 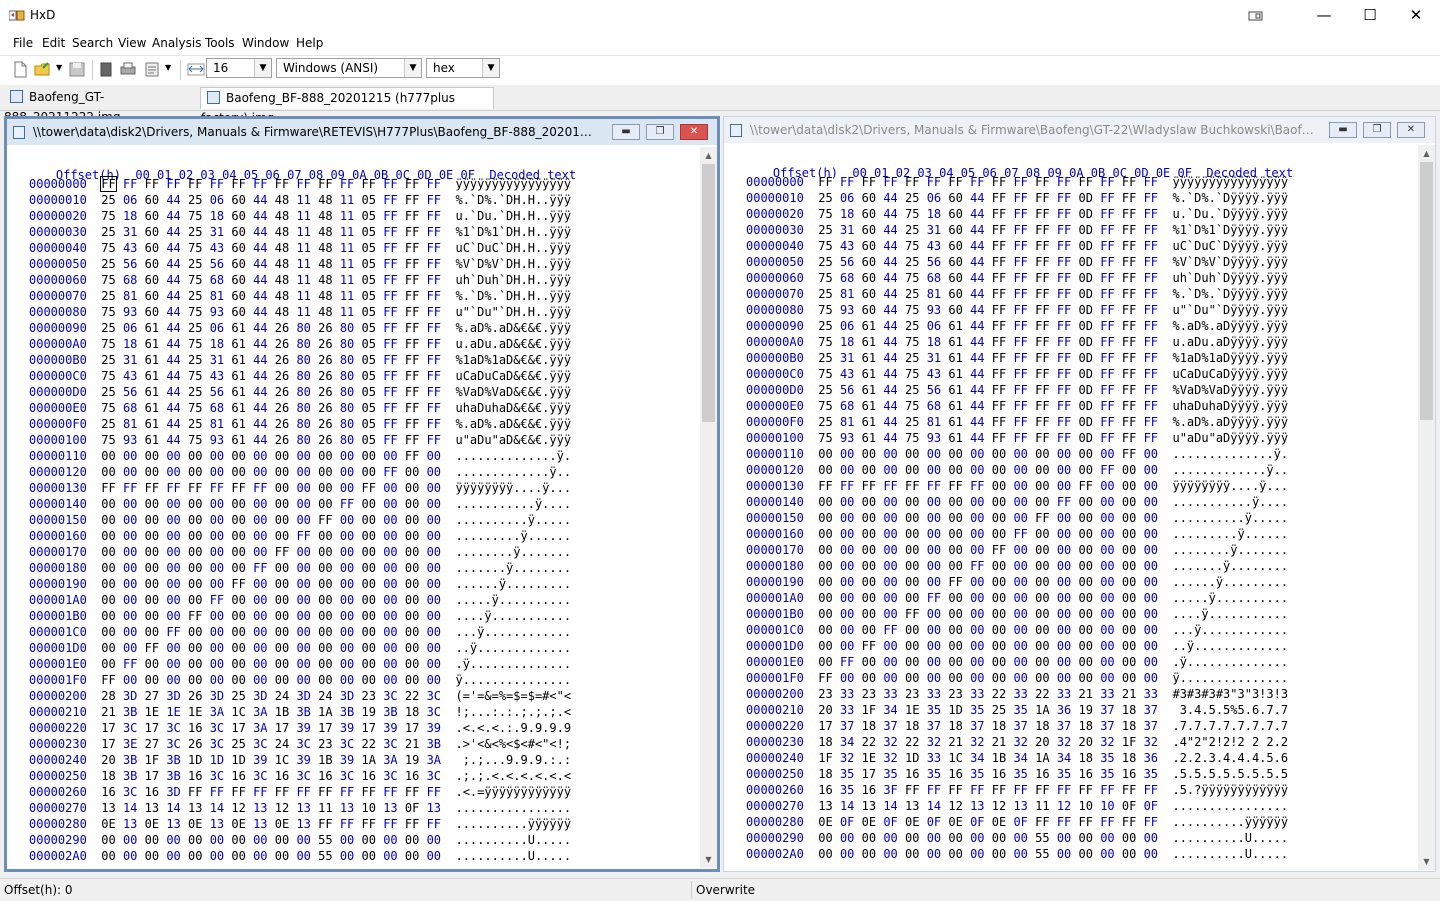 I want to click on hex-byte: 60, so click(x=869, y=230).